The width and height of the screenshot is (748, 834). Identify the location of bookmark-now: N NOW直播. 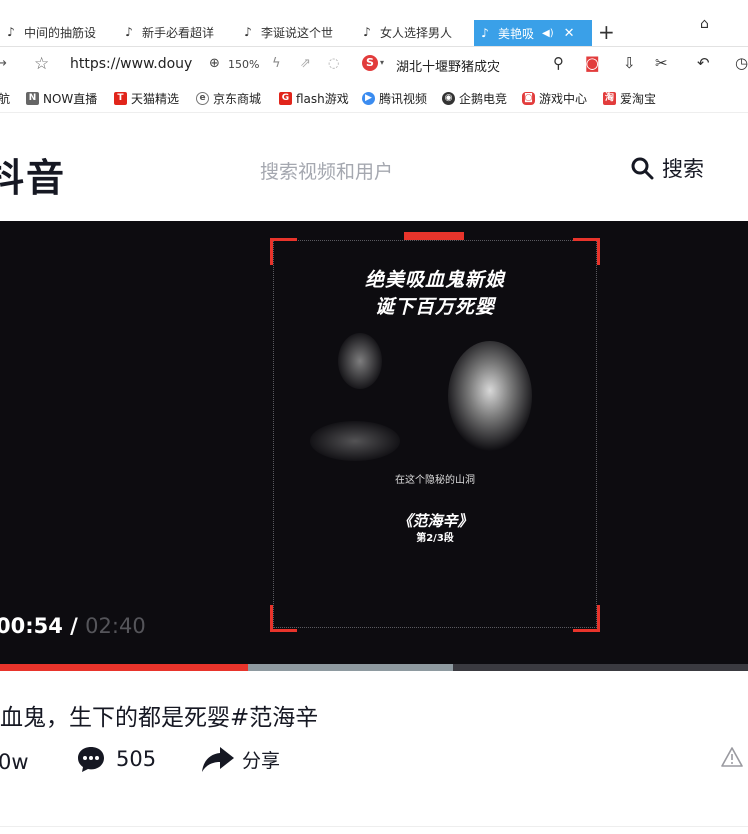
(61, 98).